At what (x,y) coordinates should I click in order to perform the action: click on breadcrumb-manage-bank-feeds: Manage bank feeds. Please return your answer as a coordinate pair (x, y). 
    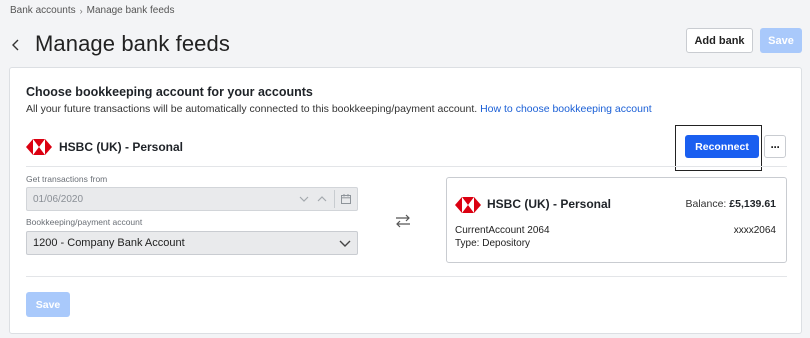
    Looking at the image, I should click on (130, 10).